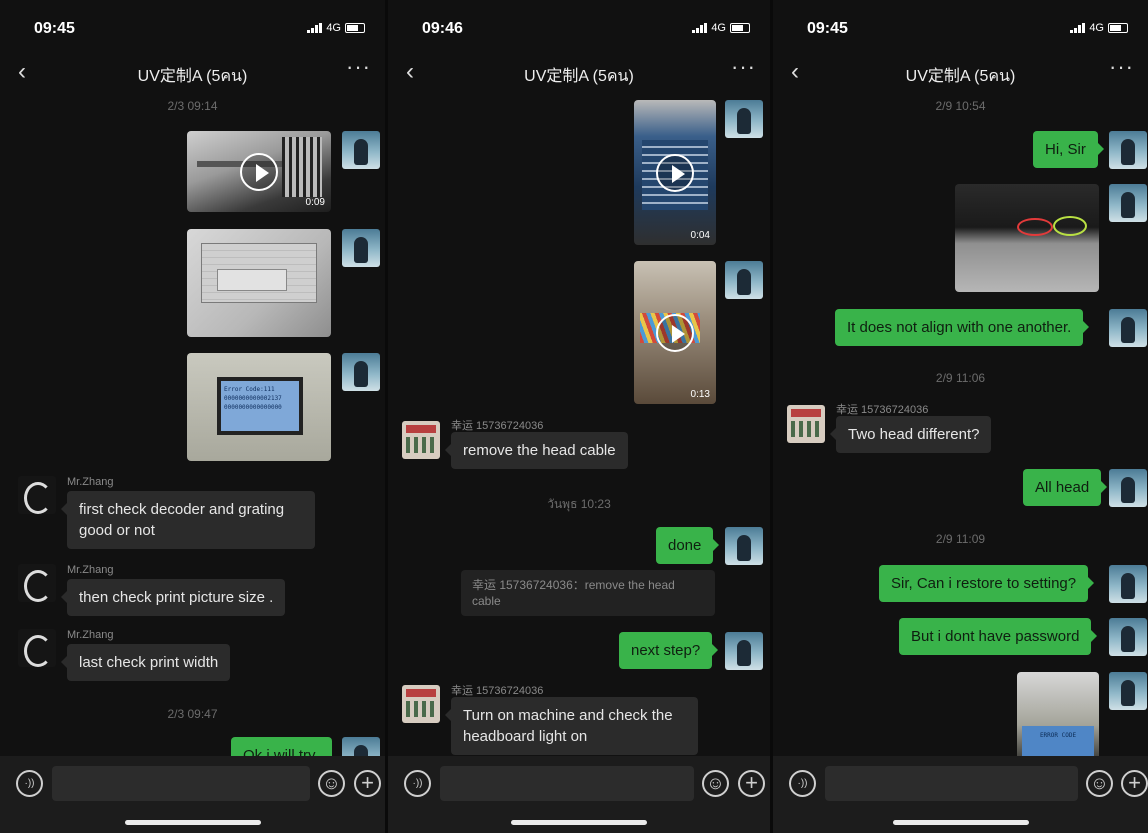  I want to click on message-bubble: done, so click(688, 545).